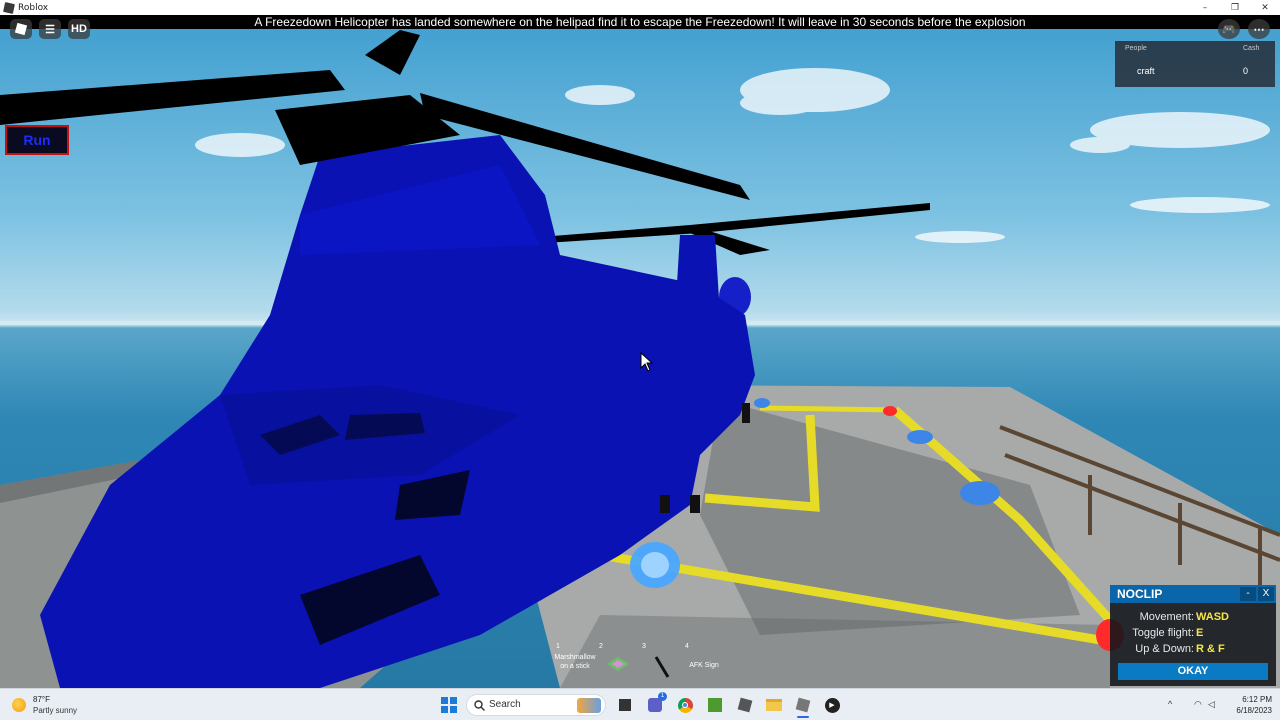  Describe the element at coordinates (79, 29) in the screenshot. I see `hd-button: HD` at that location.